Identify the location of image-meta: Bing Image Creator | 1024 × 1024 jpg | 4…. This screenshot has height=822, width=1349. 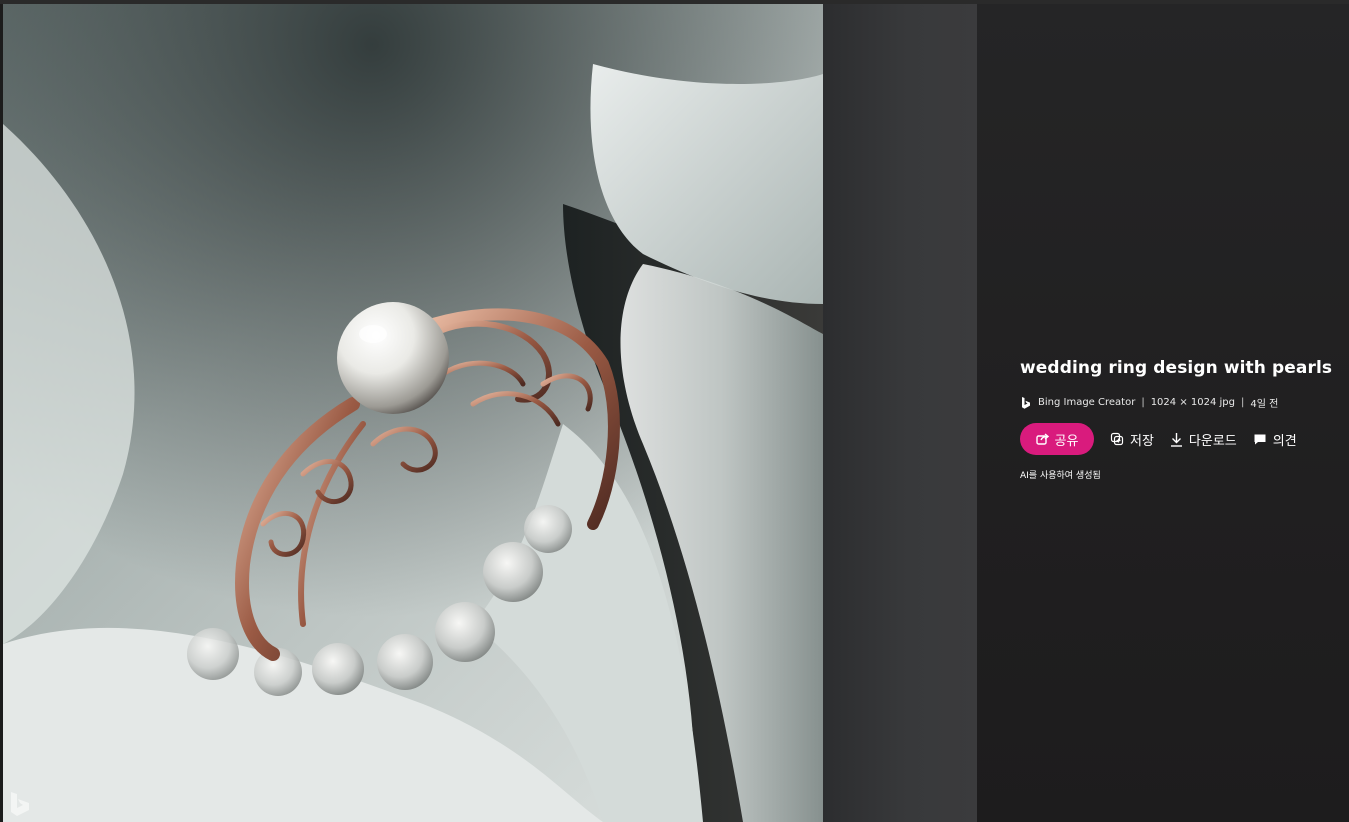
(1149, 402).